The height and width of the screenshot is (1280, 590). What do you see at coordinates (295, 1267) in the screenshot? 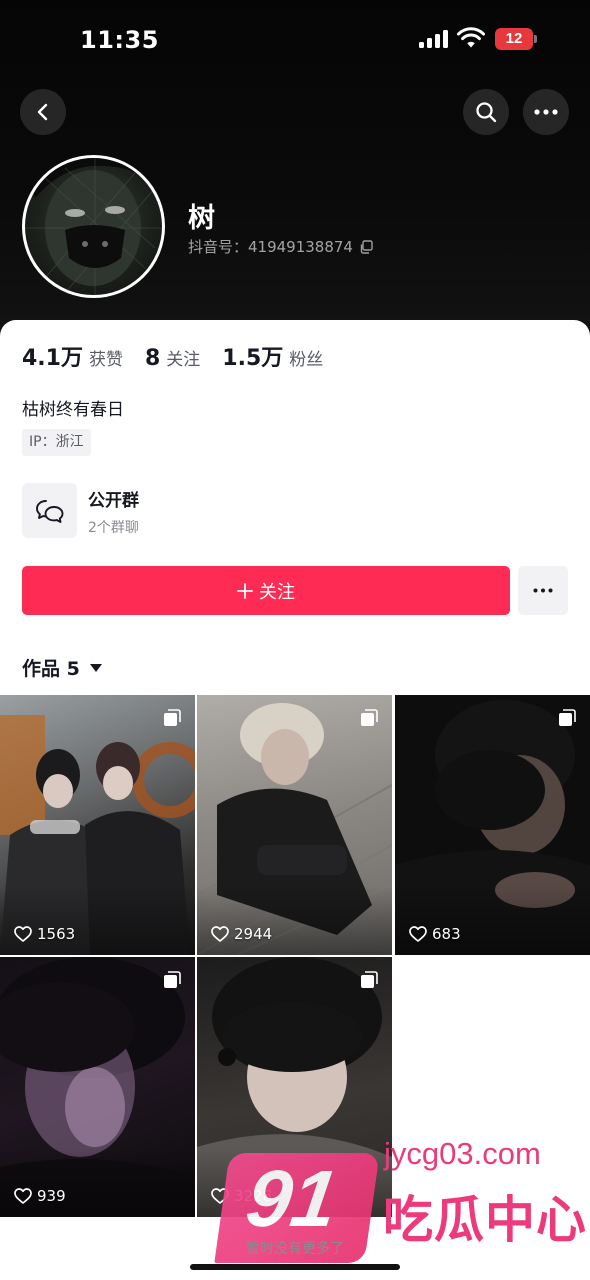
I see `home-indicator` at bounding box center [295, 1267].